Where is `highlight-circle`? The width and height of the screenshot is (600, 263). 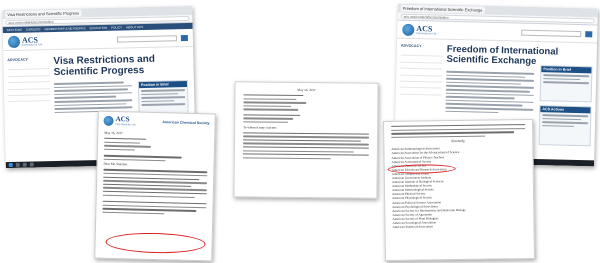 highlight-circle is located at coordinates (155, 243).